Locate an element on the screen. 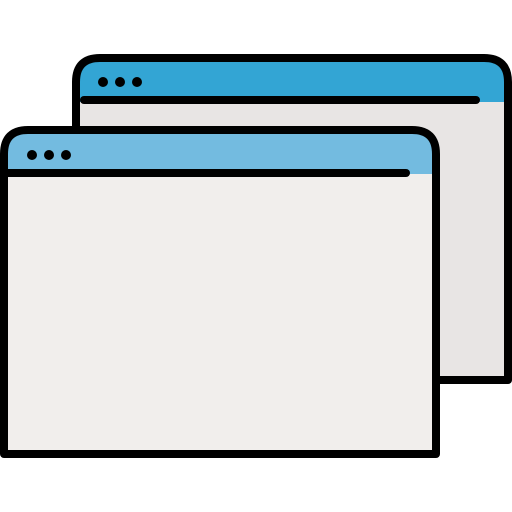 This screenshot has width=512, height=512. back-window-control-dots is located at coordinates (120, 82).